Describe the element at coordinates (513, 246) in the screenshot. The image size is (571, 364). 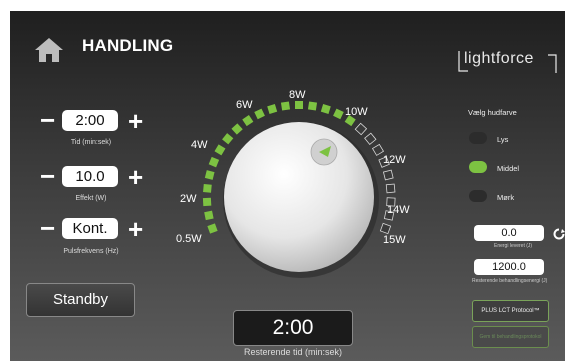
I see `energy-delivered-caption: Energi leveret (J)` at that location.